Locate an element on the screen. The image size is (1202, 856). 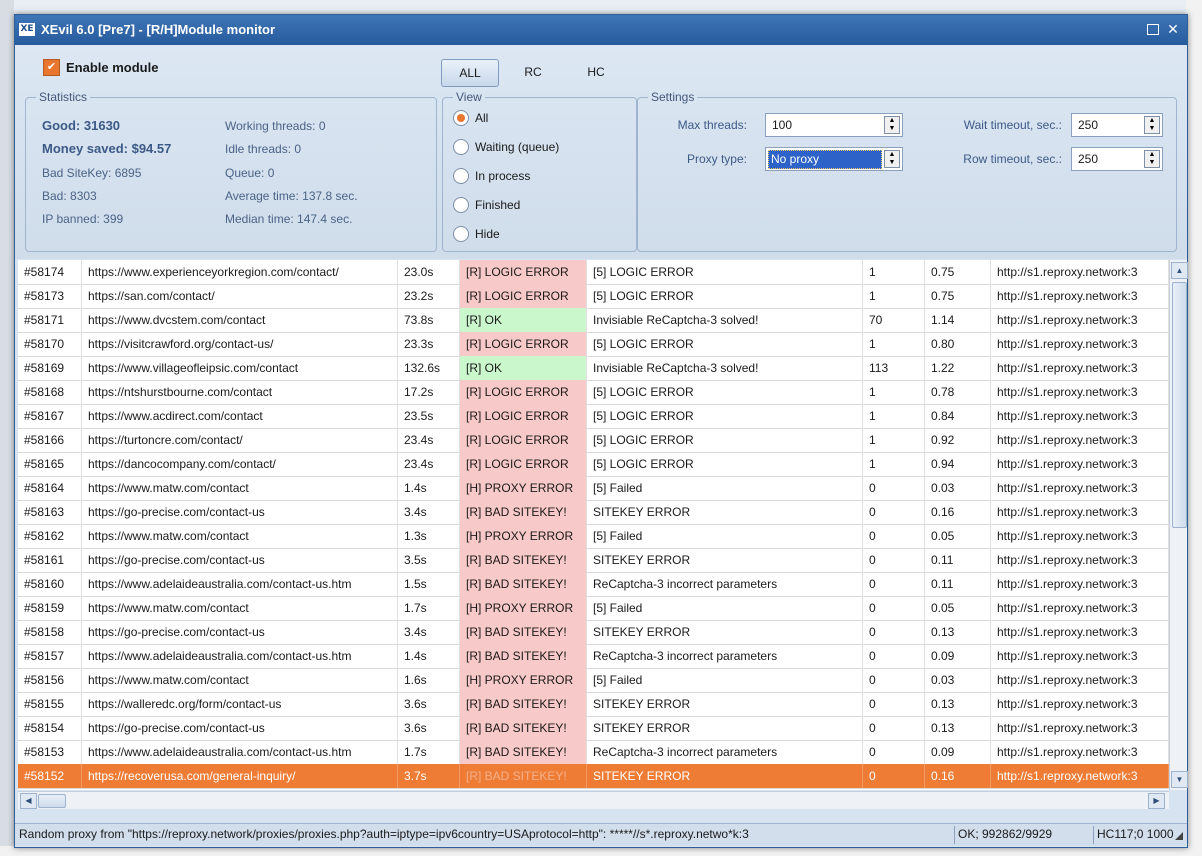
row-id: #58171 is located at coordinates (50, 320).